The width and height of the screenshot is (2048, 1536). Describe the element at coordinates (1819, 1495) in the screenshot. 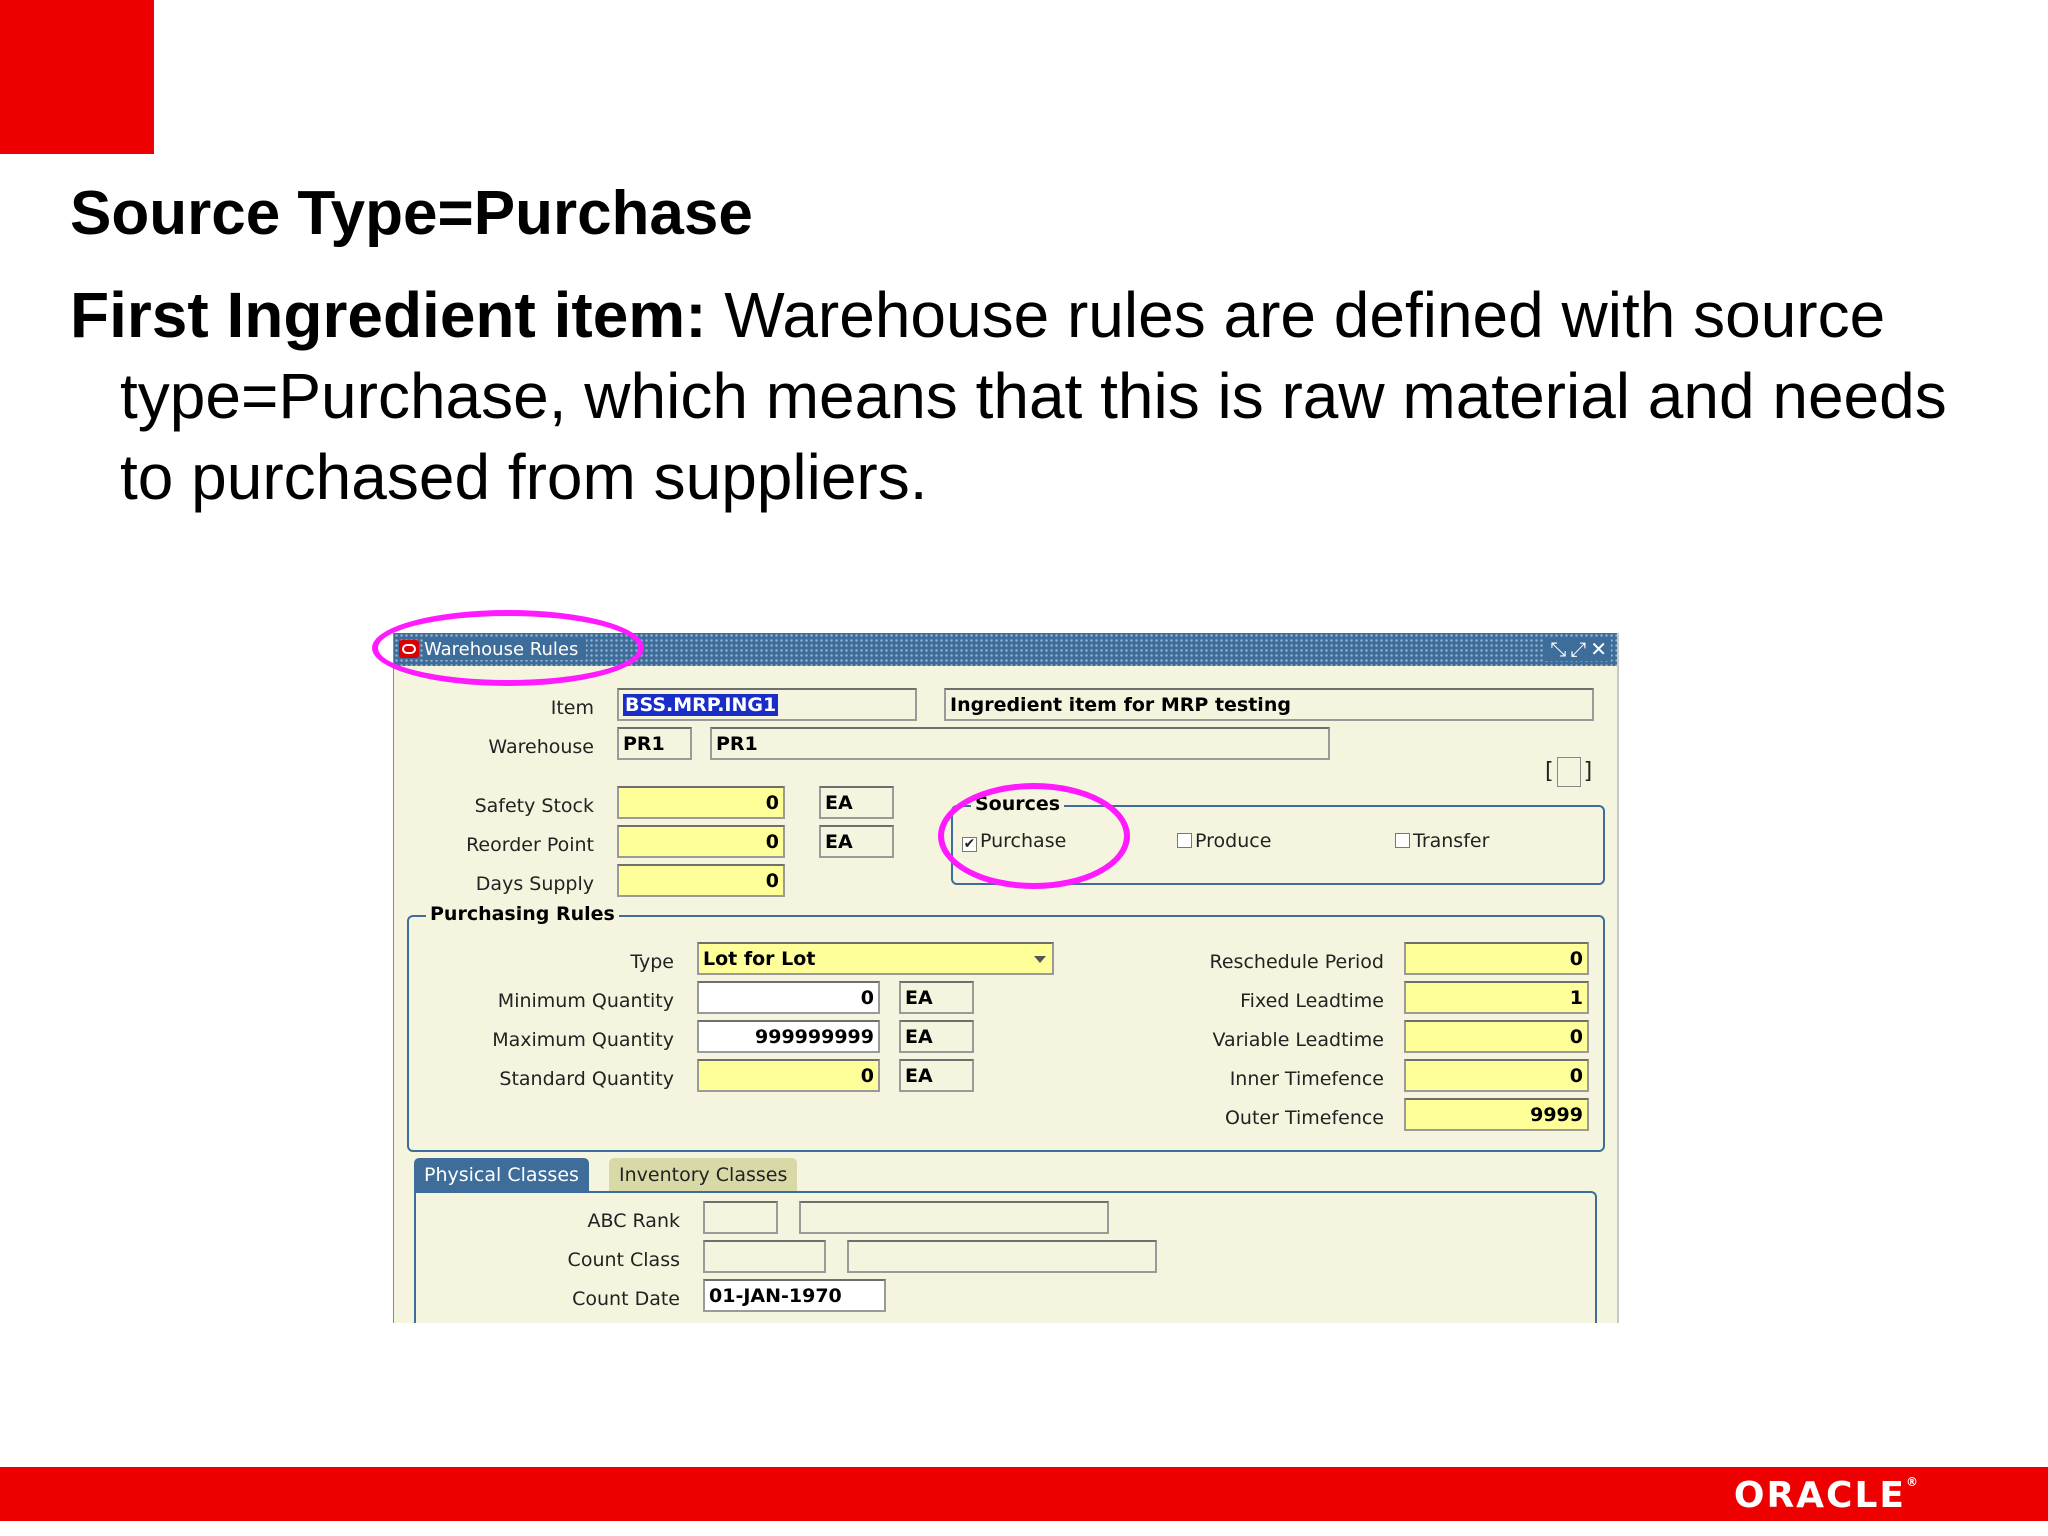

I see `oracle-logo-text: ORACLE` at that location.